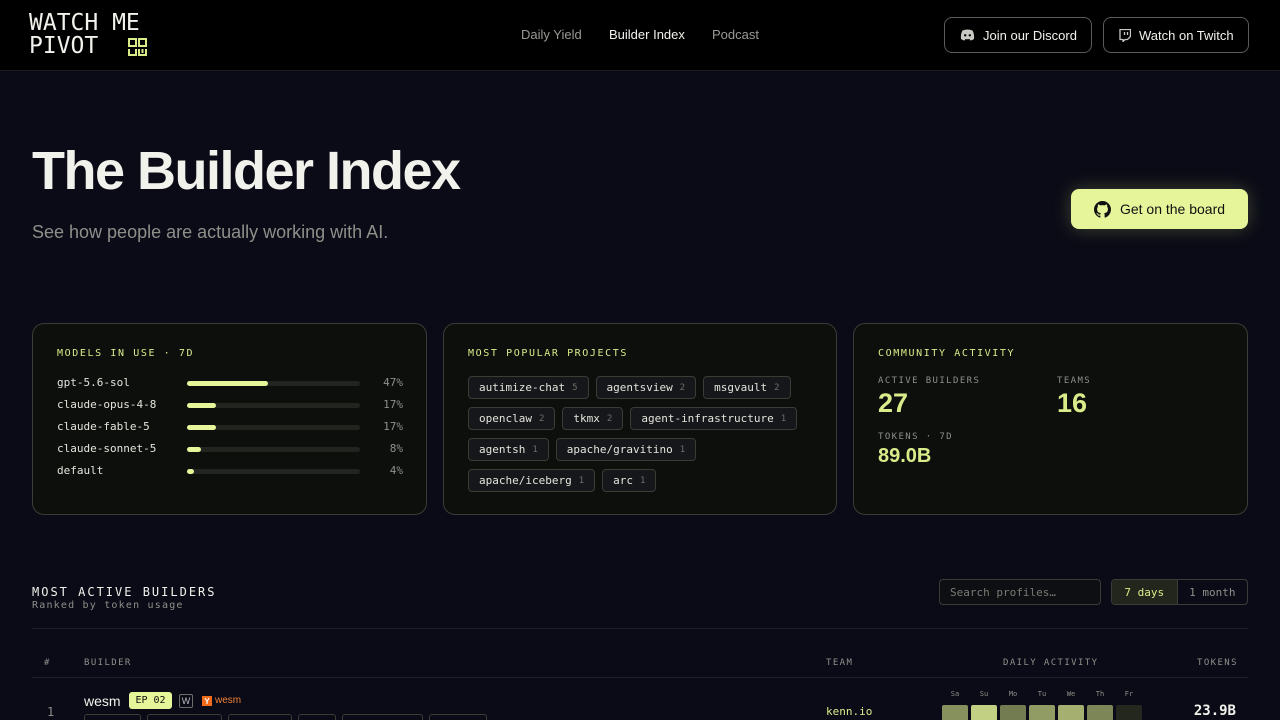 This screenshot has height=720, width=1280. Describe the element at coordinates (150, 700) in the screenshot. I see `episode-badge: EP 02` at that location.